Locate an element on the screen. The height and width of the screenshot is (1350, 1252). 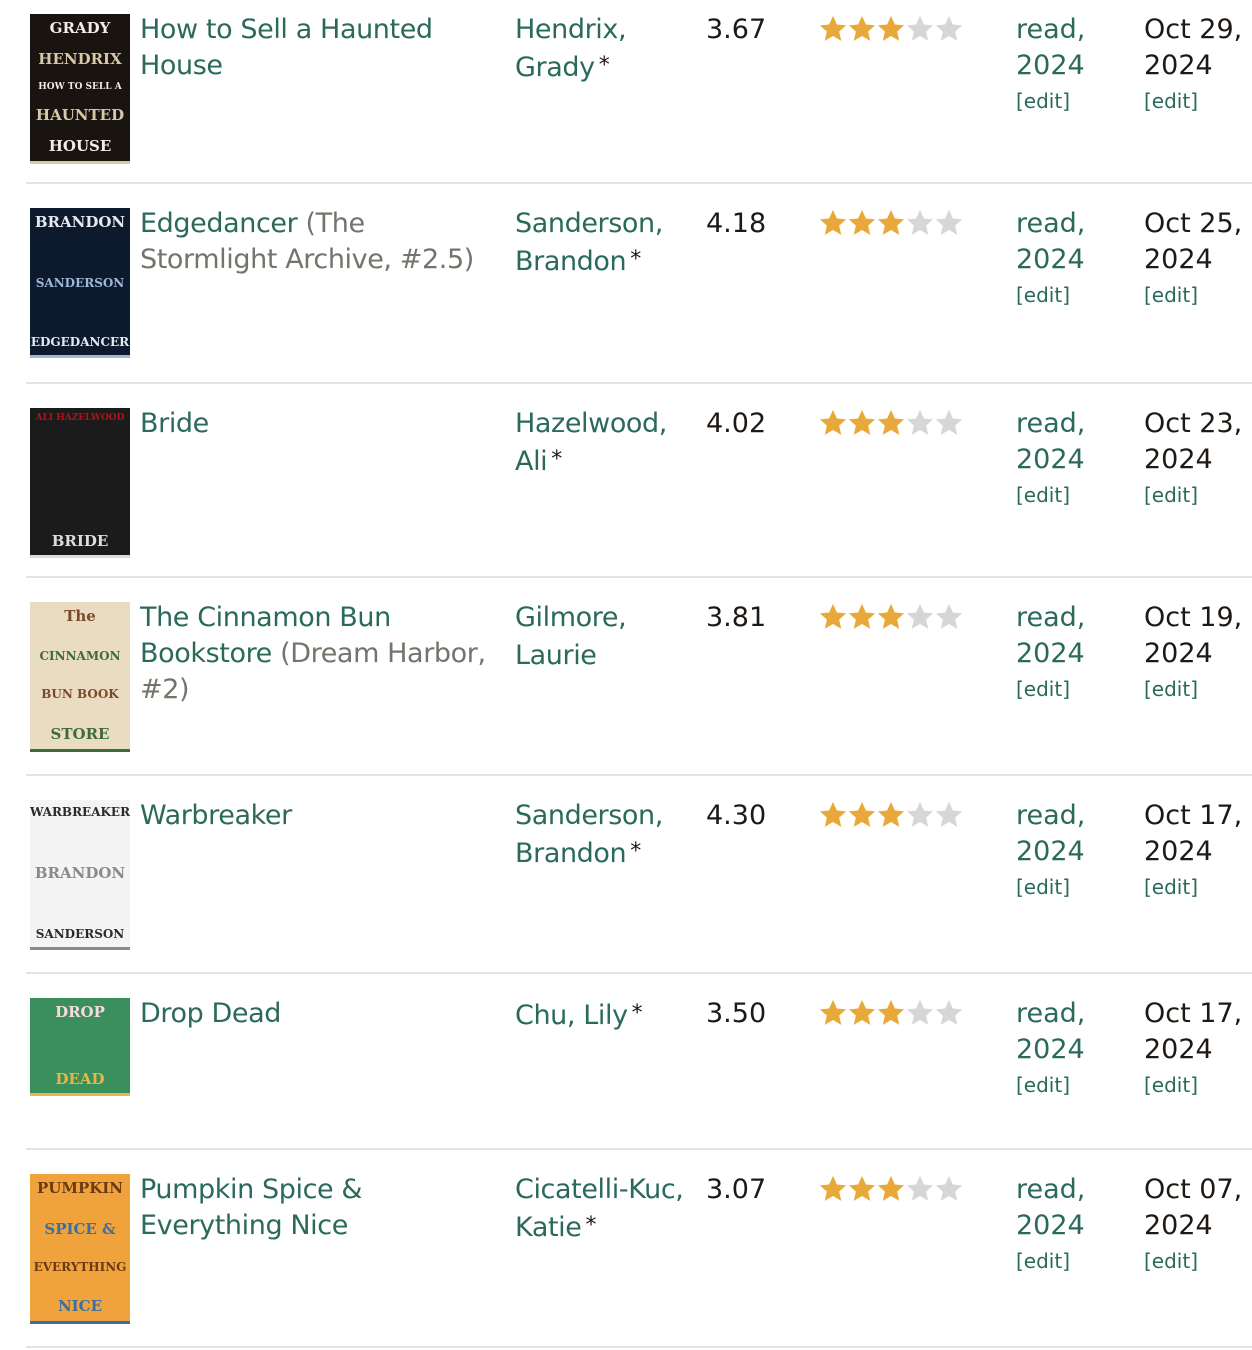
book-cover: PUMPKIN SPICE & EVERYTHING NICE is located at coordinates (80, 1249).